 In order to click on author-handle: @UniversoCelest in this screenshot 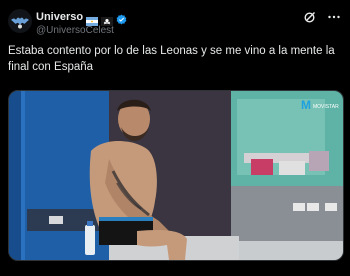, I will do `click(75, 30)`.